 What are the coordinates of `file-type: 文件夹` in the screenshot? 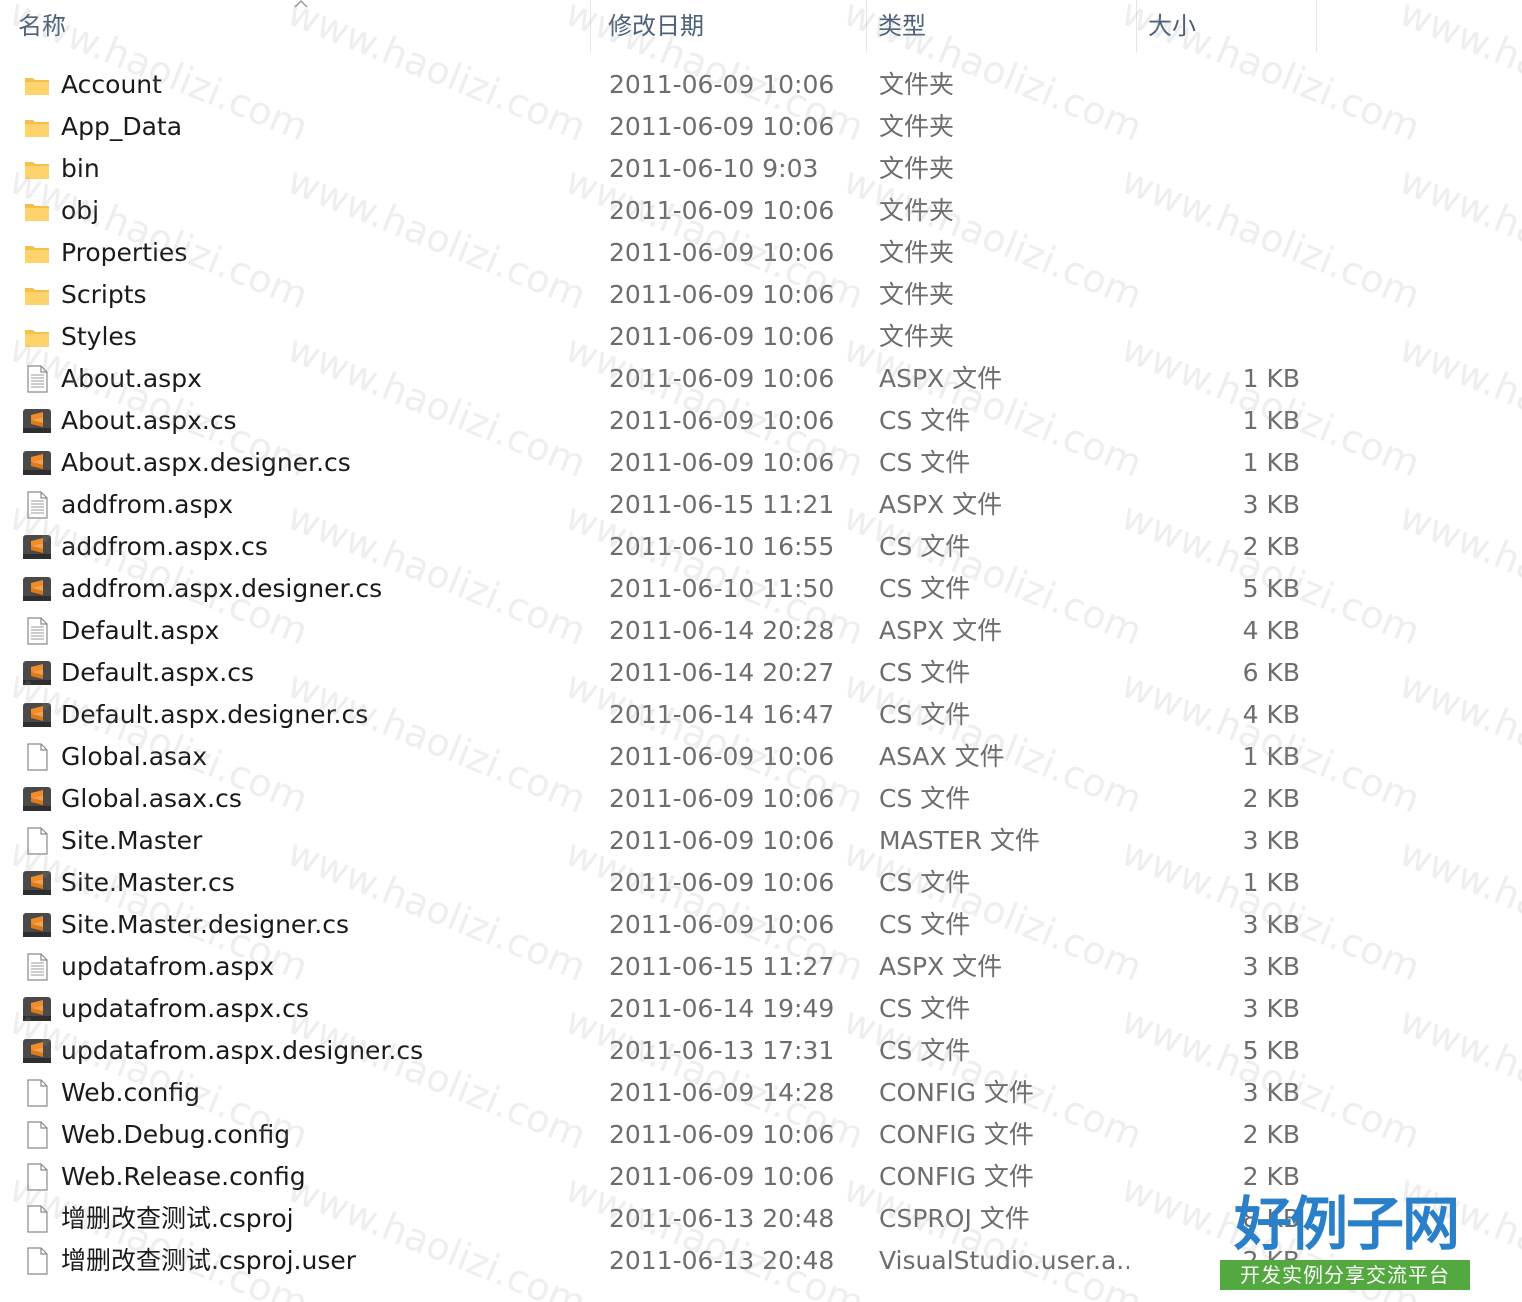 It's located at (917, 84).